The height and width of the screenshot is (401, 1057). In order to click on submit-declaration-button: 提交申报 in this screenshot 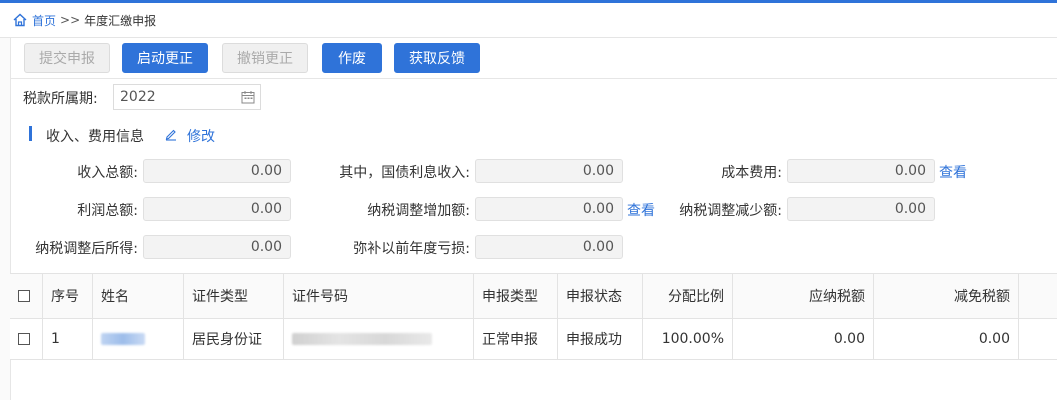, I will do `click(67, 58)`.